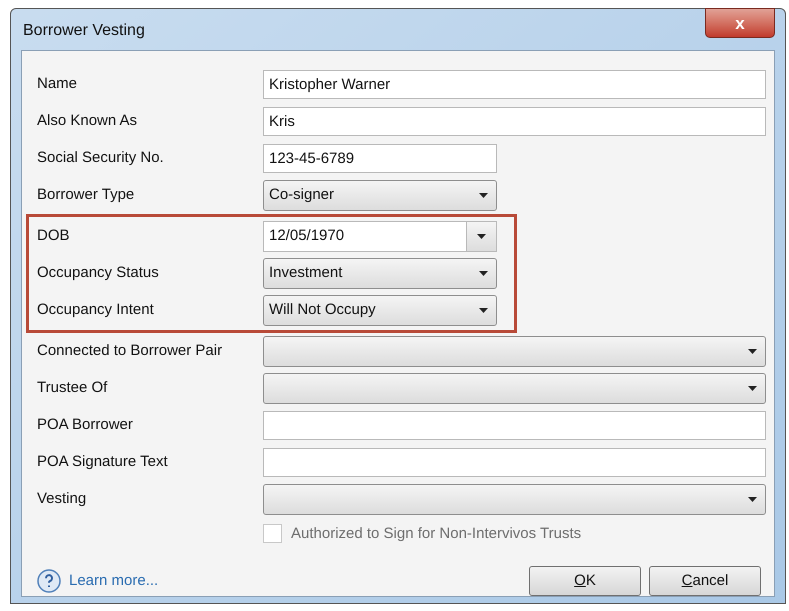 The width and height of the screenshot is (789, 611). I want to click on checkbox-label: Authorized to Sign for Non-Intervivos Trusts, so click(436, 534).